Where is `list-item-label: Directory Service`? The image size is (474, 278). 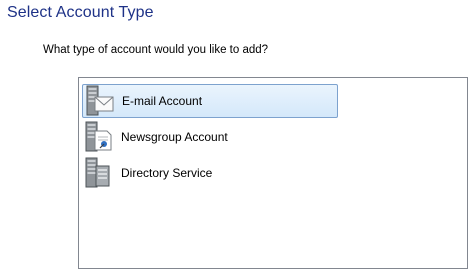
list-item-label: Directory Service is located at coordinates (167, 173).